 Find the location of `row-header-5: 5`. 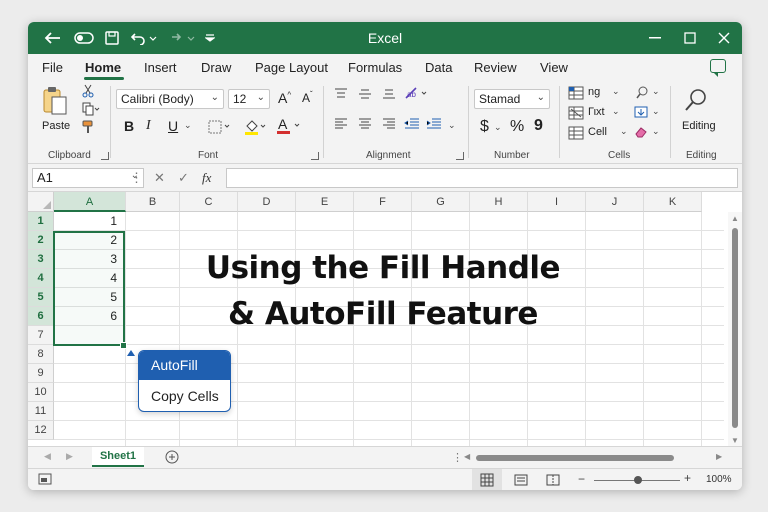

row-header-5: 5 is located at coordinates (41, 297).